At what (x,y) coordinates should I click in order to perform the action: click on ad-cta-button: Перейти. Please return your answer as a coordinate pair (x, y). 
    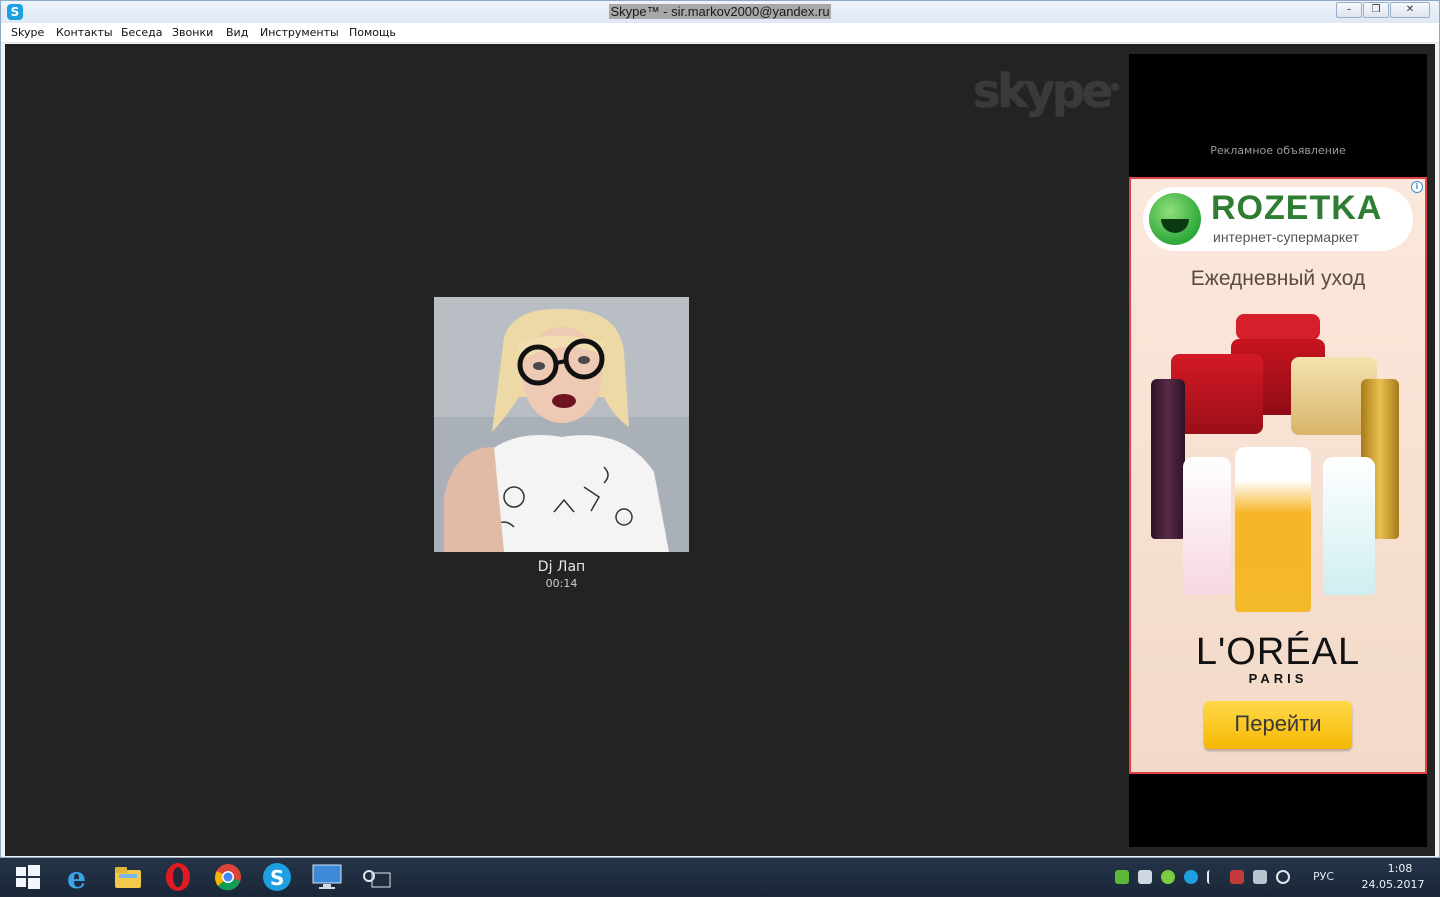
    Looking at the image, I should click on (1278, 725).